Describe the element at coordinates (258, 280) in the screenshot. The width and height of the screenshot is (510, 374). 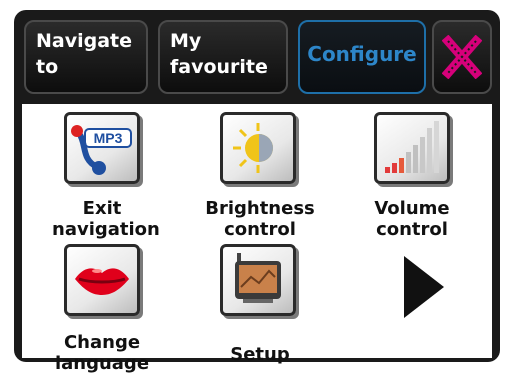
I see `device-setup-icon` at that location.